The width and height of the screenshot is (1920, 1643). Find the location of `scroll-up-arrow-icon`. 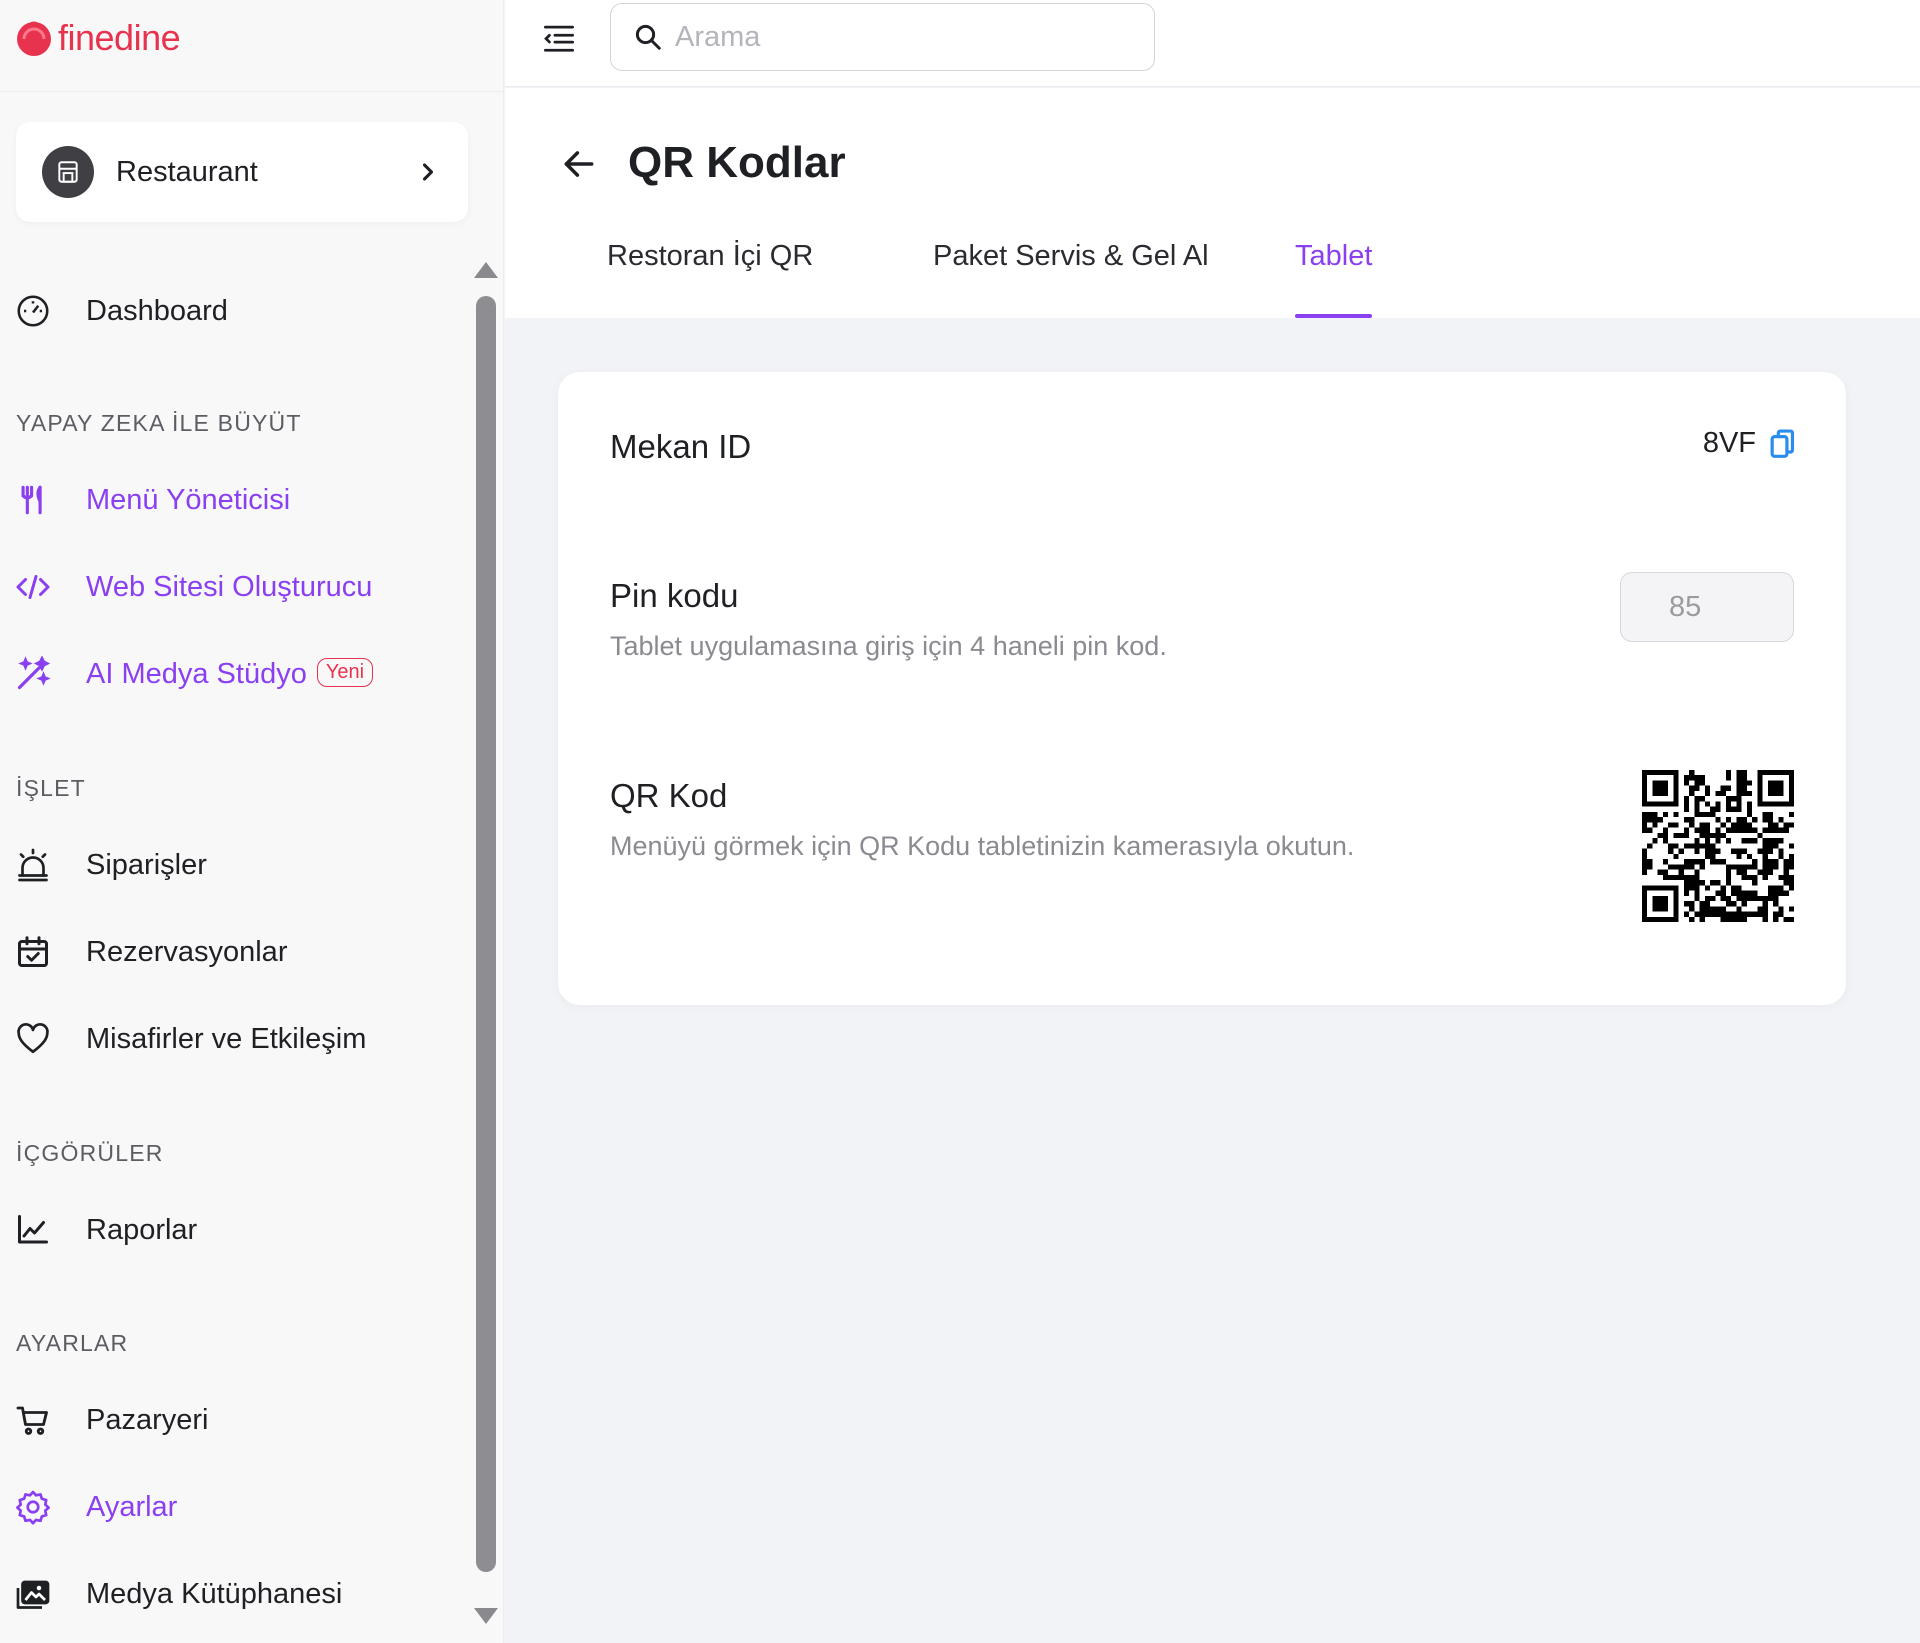

scroll-up-arrow-icon is located at coordinates (486, 270).